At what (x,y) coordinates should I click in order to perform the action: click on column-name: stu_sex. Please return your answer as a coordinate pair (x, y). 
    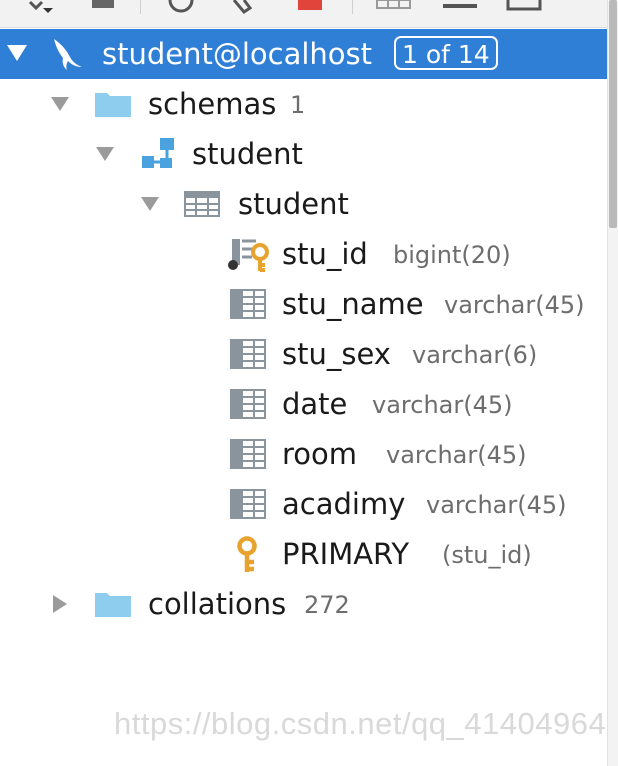
    Looking at the image, I should click on (336, 354).